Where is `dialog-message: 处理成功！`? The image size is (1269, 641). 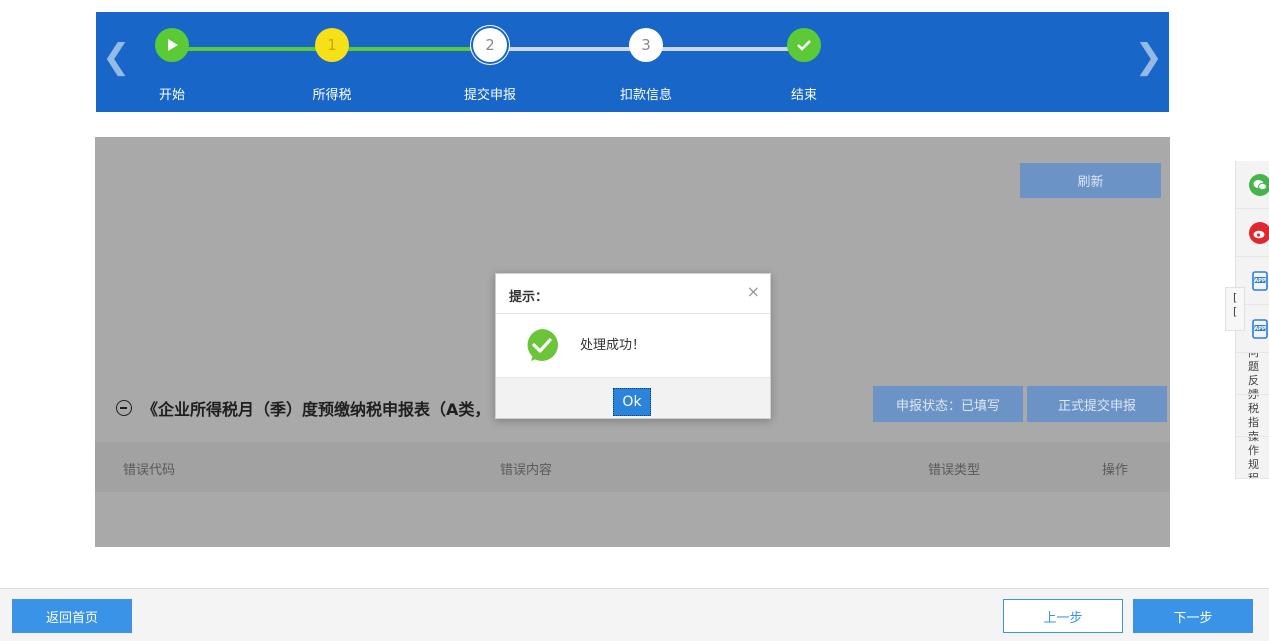
dialog-message: 处理成功！ is located at coordinates (613, 345).